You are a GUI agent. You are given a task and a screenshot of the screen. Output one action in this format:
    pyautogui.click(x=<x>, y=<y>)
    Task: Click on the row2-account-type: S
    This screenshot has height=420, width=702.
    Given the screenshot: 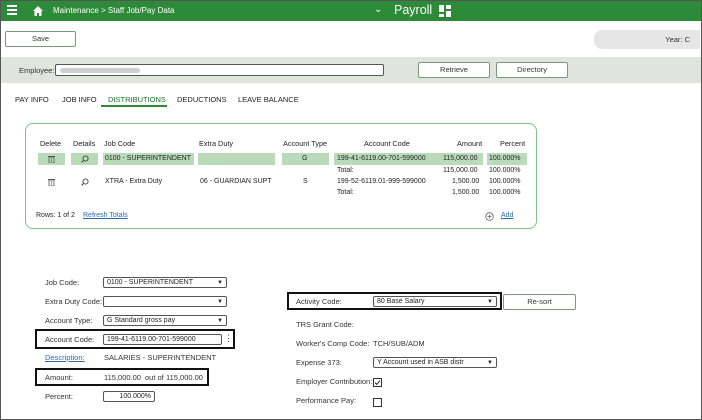 What is the action you would take?
    pyautogui.click(x=305, y=181)
    